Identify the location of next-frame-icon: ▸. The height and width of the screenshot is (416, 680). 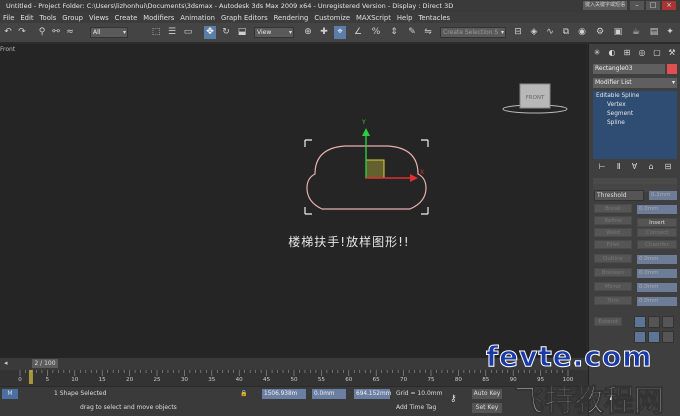
(576, 363).